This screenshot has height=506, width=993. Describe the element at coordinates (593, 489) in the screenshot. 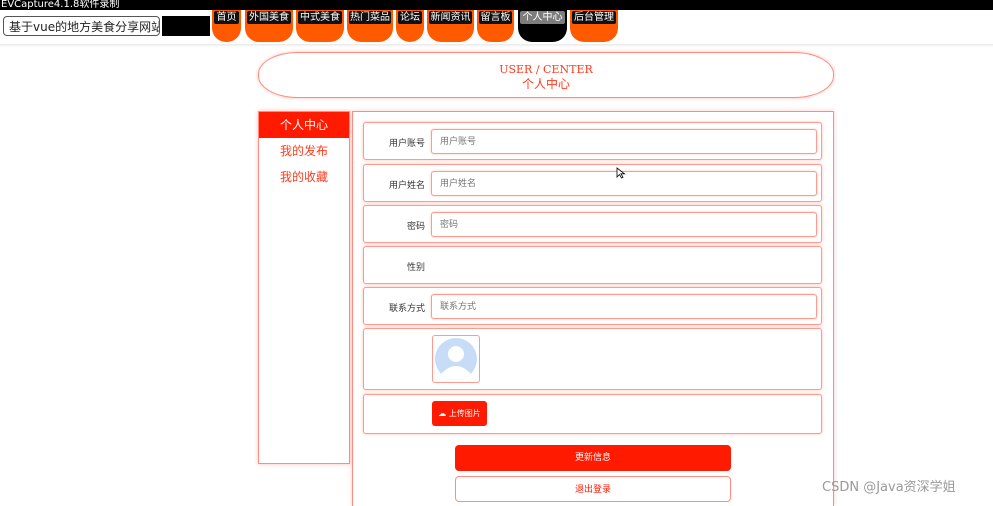

I see `logout-button: 退出登录` at that location.